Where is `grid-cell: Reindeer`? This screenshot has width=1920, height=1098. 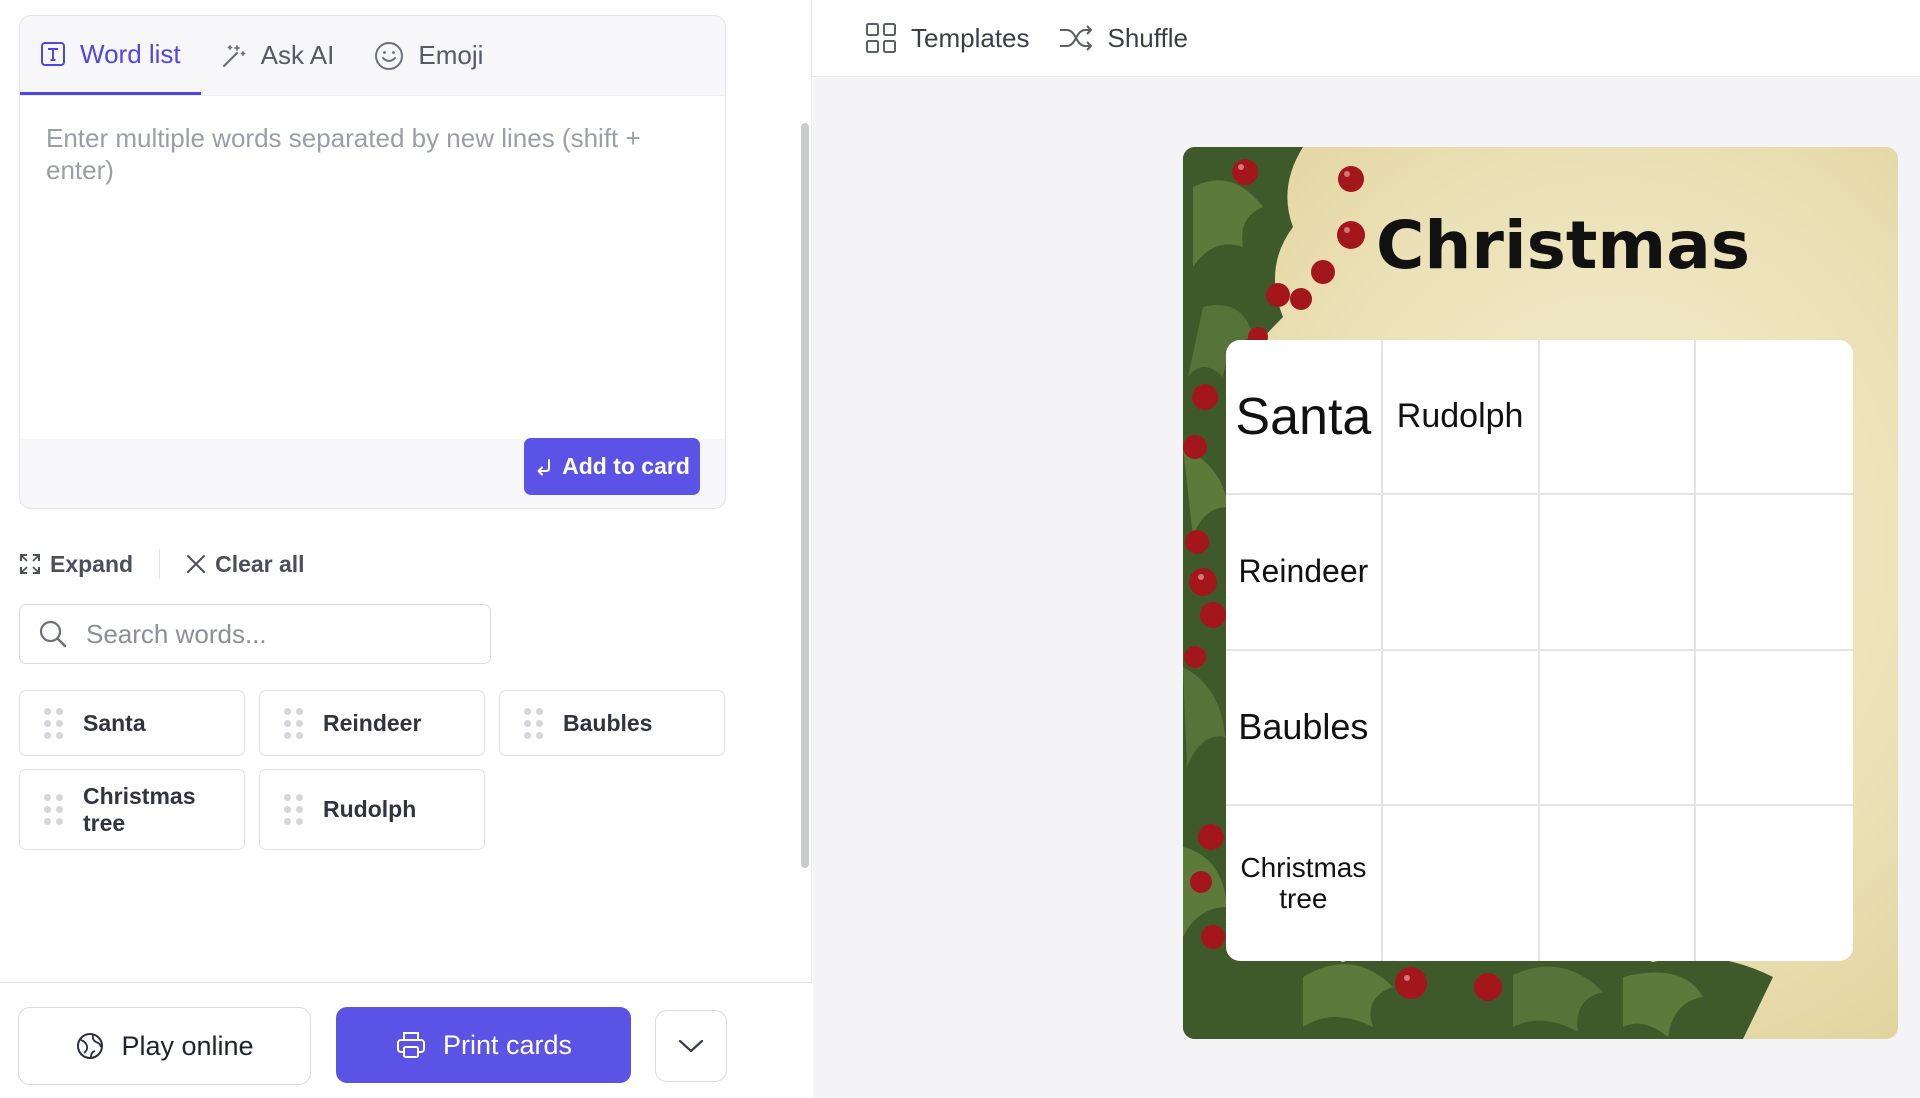
grid-cell: Reindeer is located at coordinates (1304, 573).